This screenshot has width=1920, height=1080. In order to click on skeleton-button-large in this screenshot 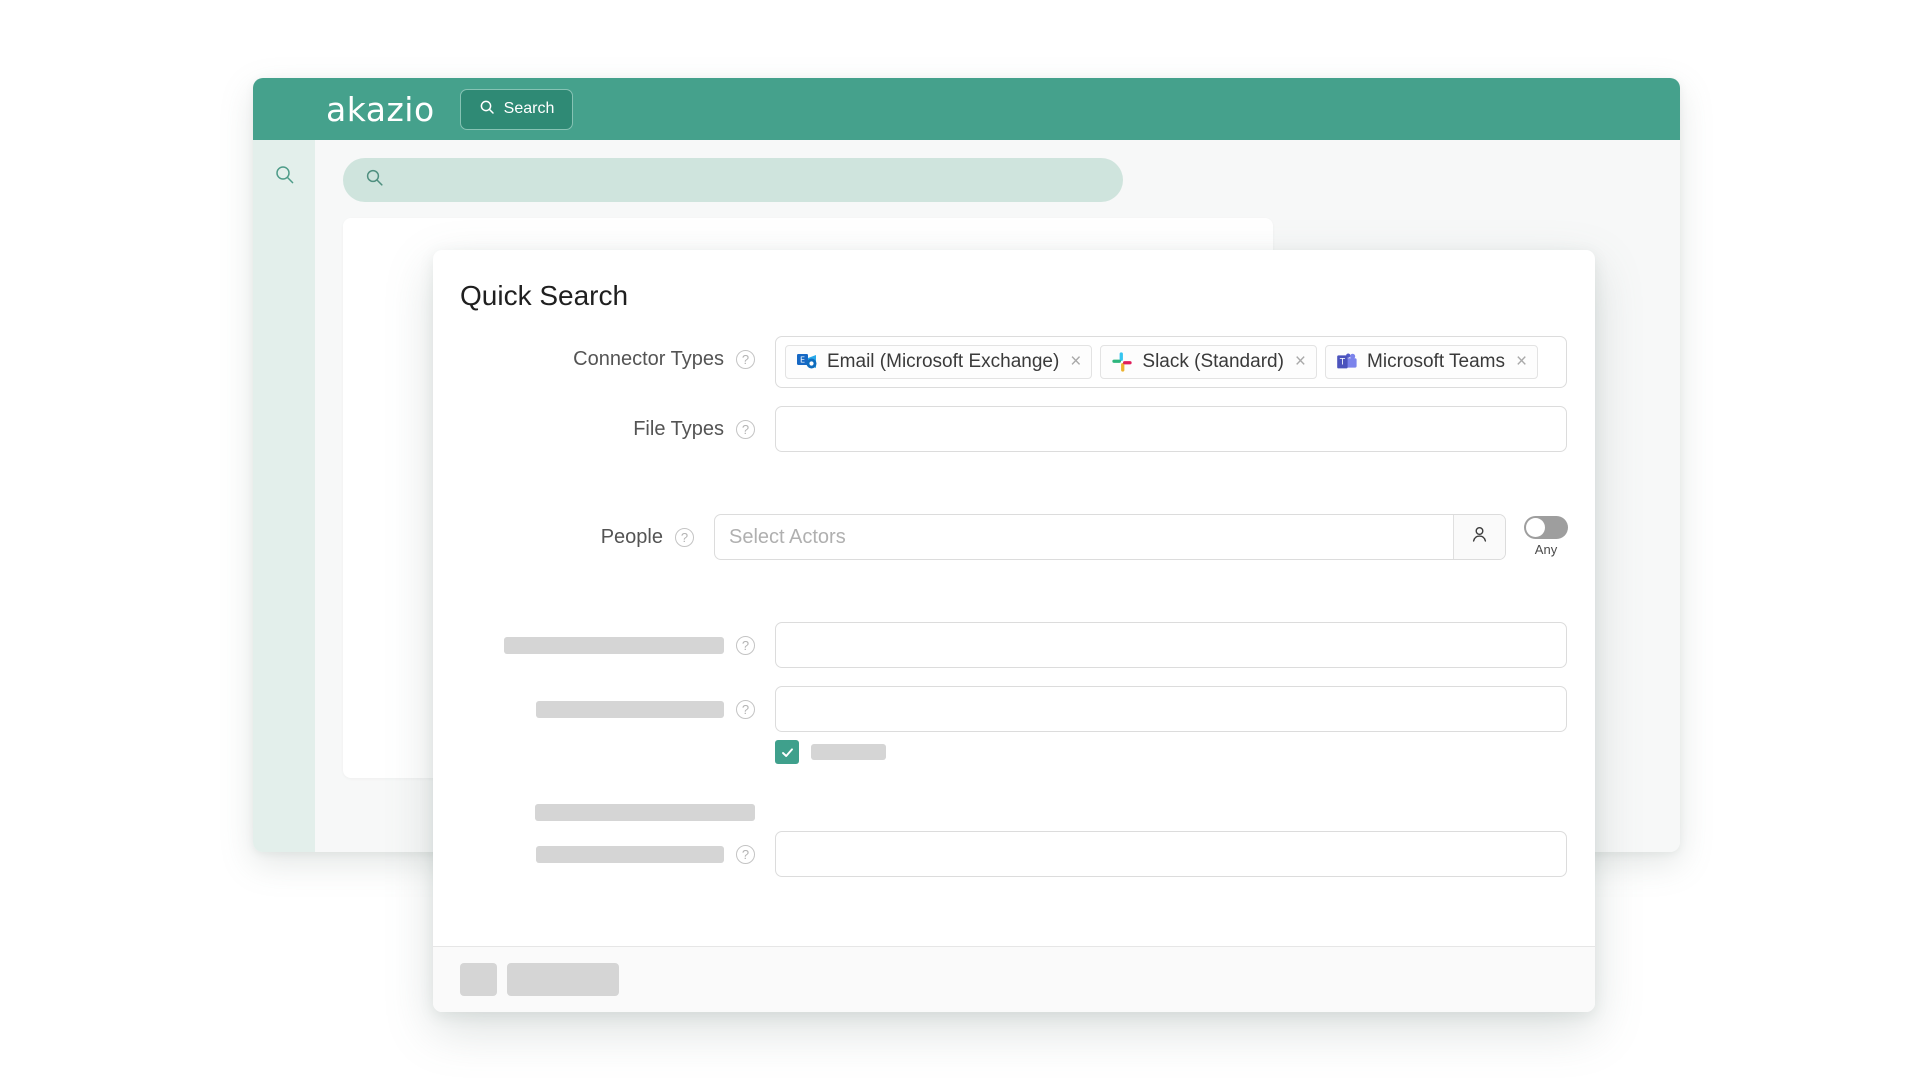, I will do `click(563, 979)`.